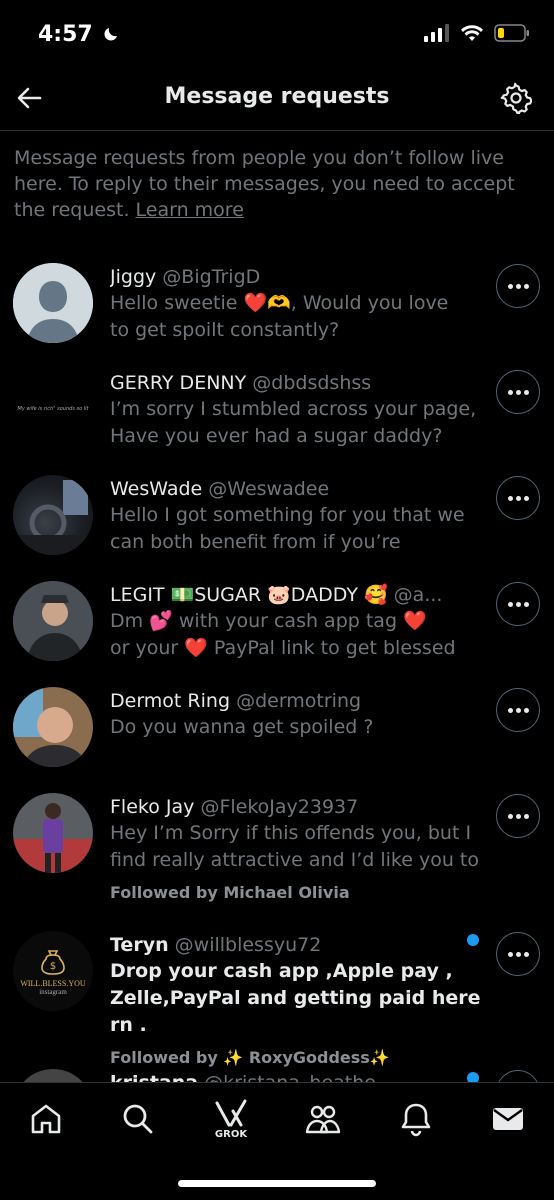  I want to click on settings-button, so click(516, 99).